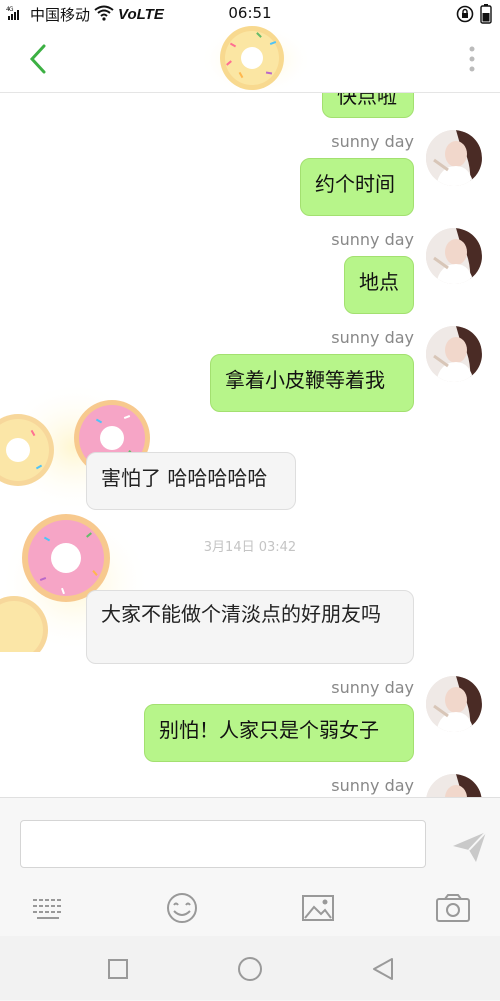 The image size is (500, 1001). I want to click on message-bubble: 拿着小皮鞭等着我, so click(312, 383).